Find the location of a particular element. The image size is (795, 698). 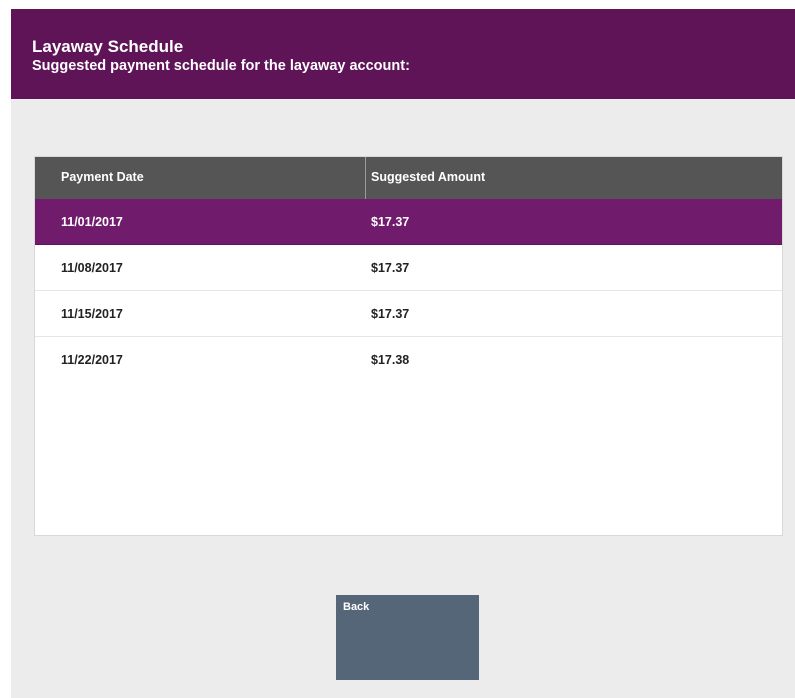

payment-date-cell: 11/01/2017 is located at coordinates (92, 222).